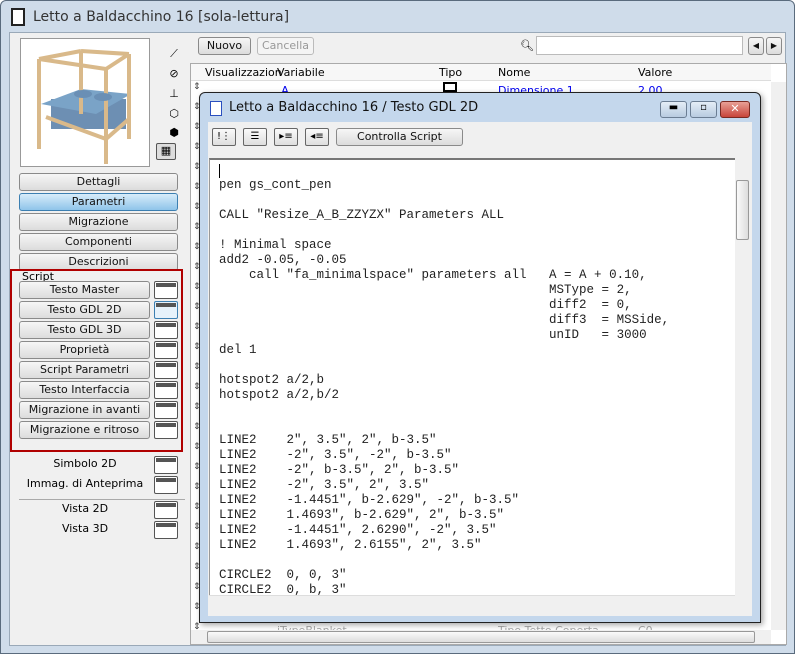 The width and height of the screenshot is (795, 654). What do you see at coordinates (85, 463) in the screenshot?
I see `simbolo-2d-label: Simbolo 2D` at bounding box center [85, 463].